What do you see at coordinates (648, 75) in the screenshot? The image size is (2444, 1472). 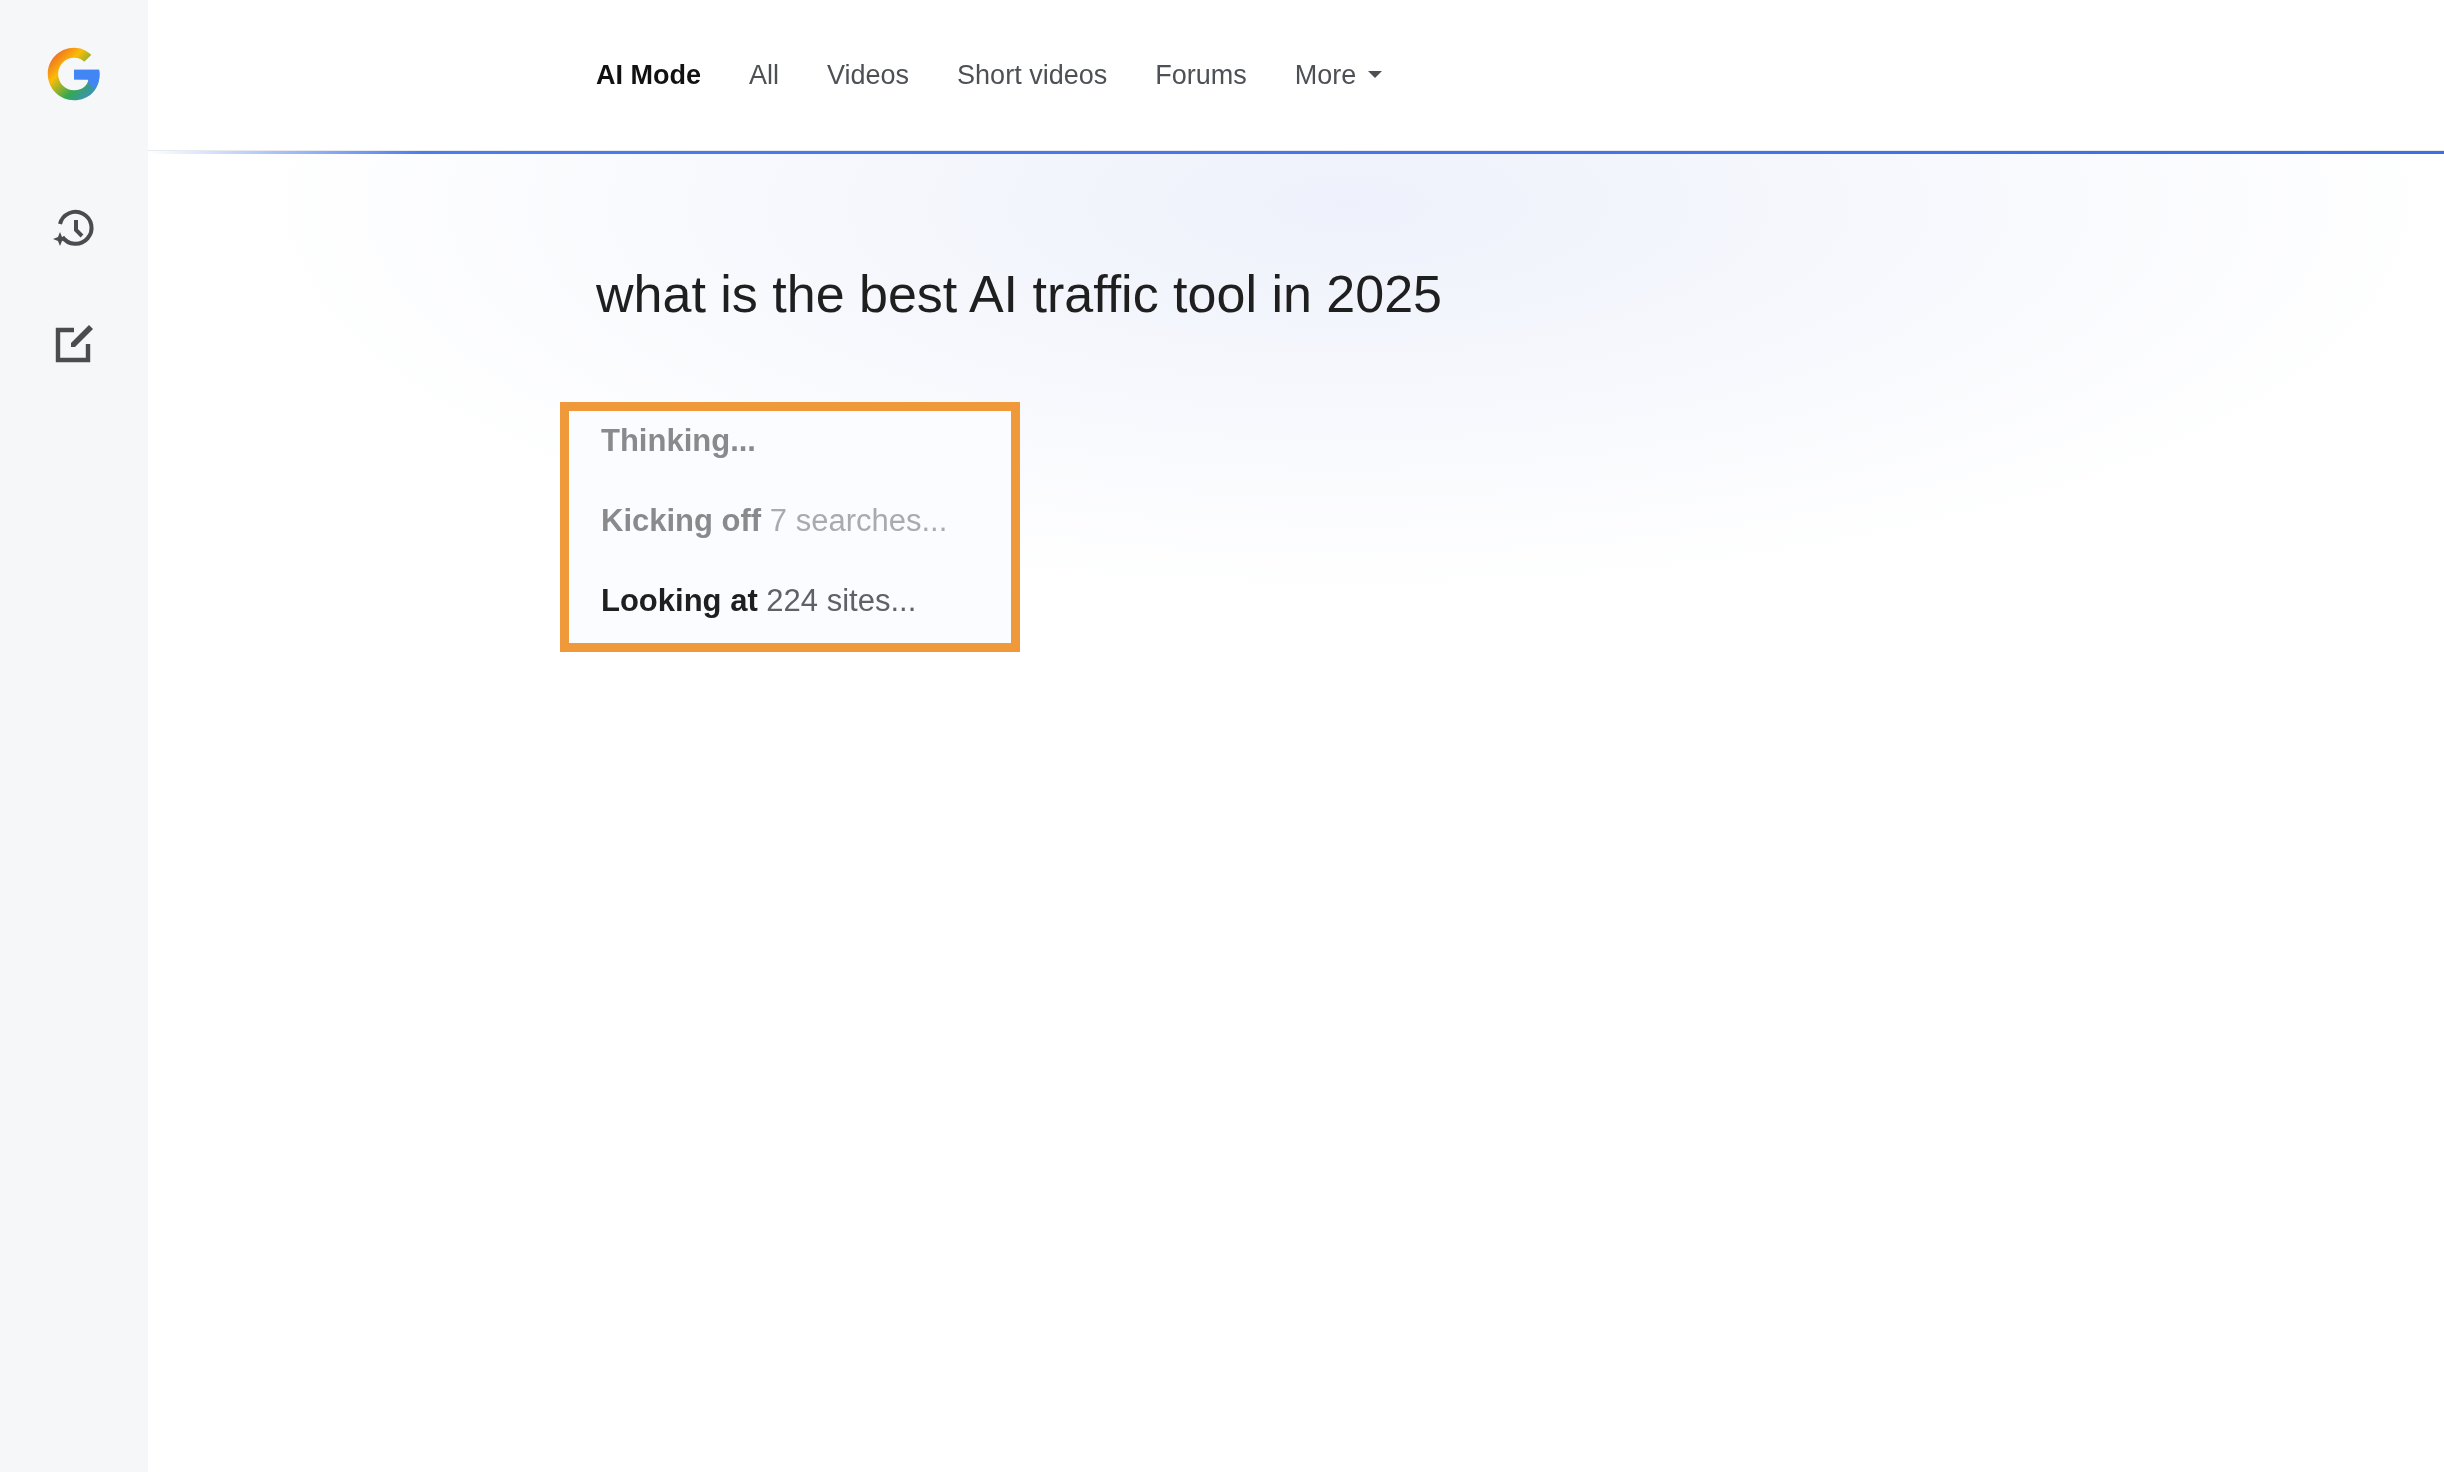 I see `search-tab: AI Mode` at bounding box center [648, 75].